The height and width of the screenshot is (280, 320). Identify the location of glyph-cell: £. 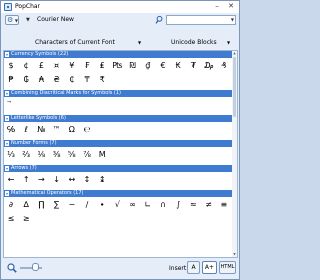
(41, 66).